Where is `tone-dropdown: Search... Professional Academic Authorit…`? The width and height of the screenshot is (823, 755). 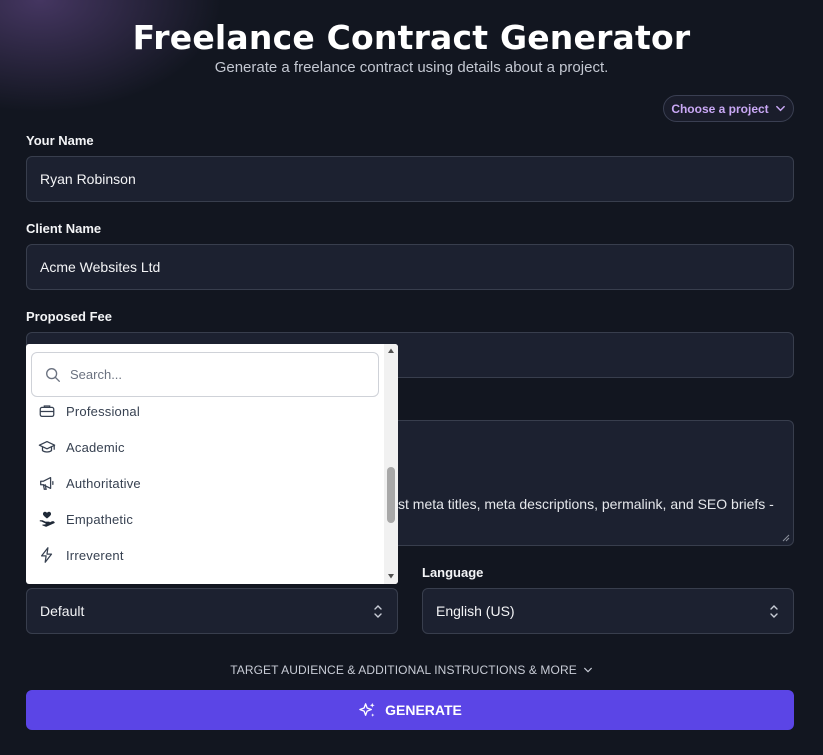
tone-dropdown: Search... Professional Academic Authorit… is located at coordinates (212, 464).